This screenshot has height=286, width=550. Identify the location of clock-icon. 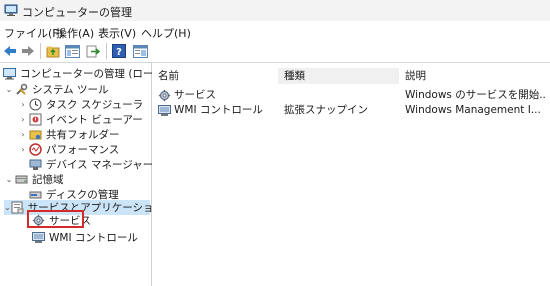
(35, 104).